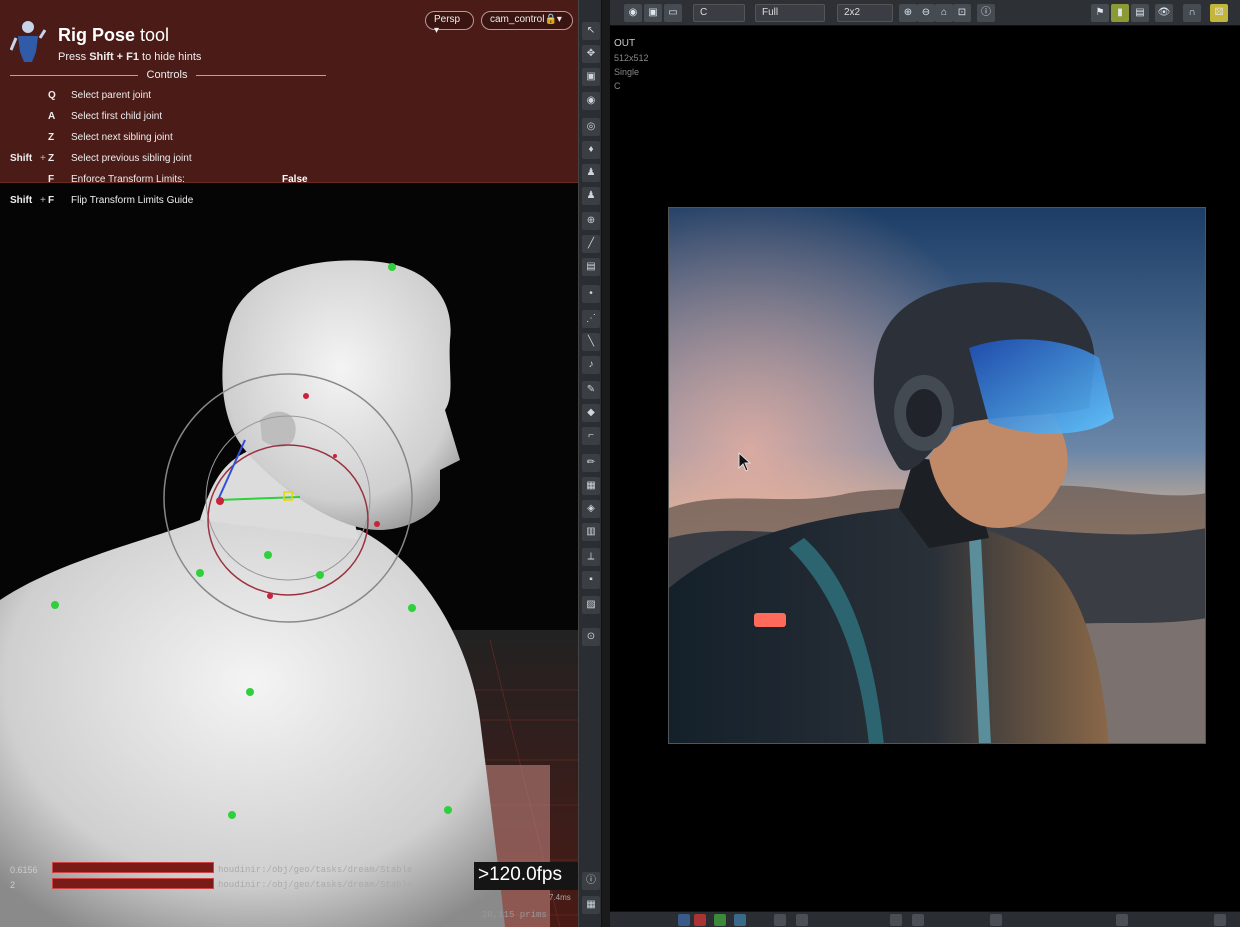  I want to click on joint-throat, so click(270, 596).